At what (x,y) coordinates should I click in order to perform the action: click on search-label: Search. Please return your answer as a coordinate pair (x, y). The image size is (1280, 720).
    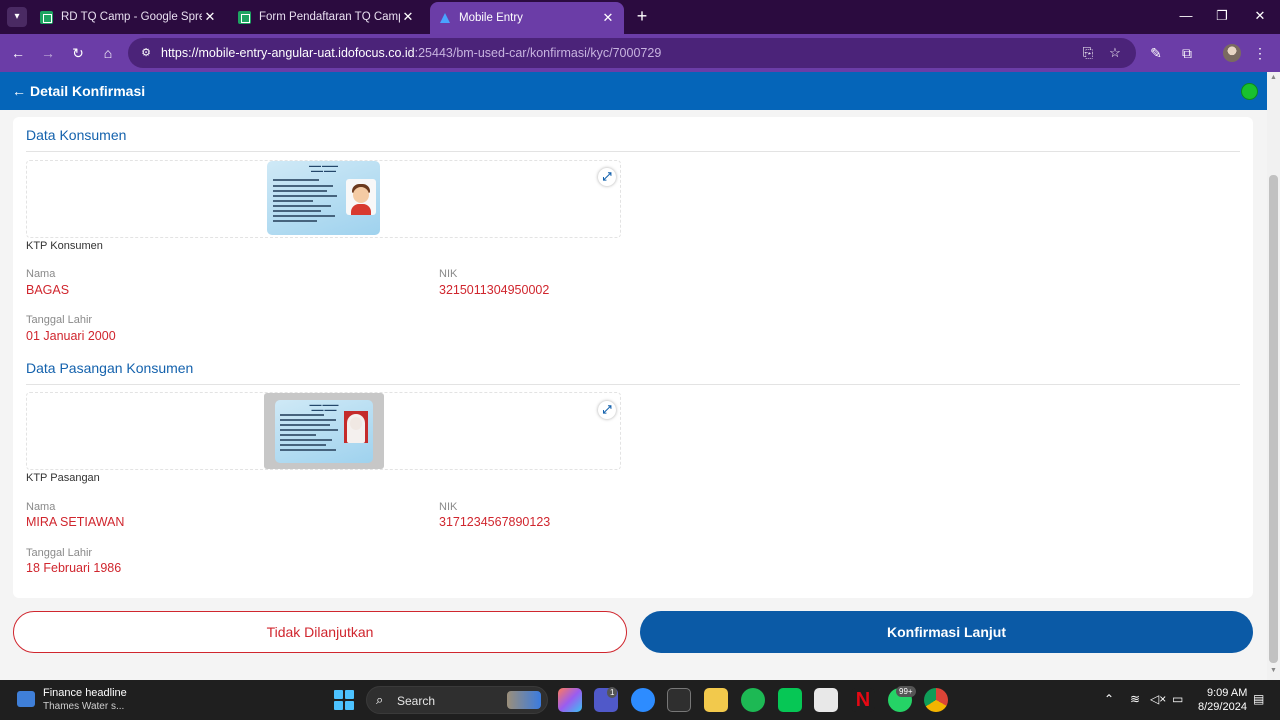
    Looking at the image, I should click on (416, 701).